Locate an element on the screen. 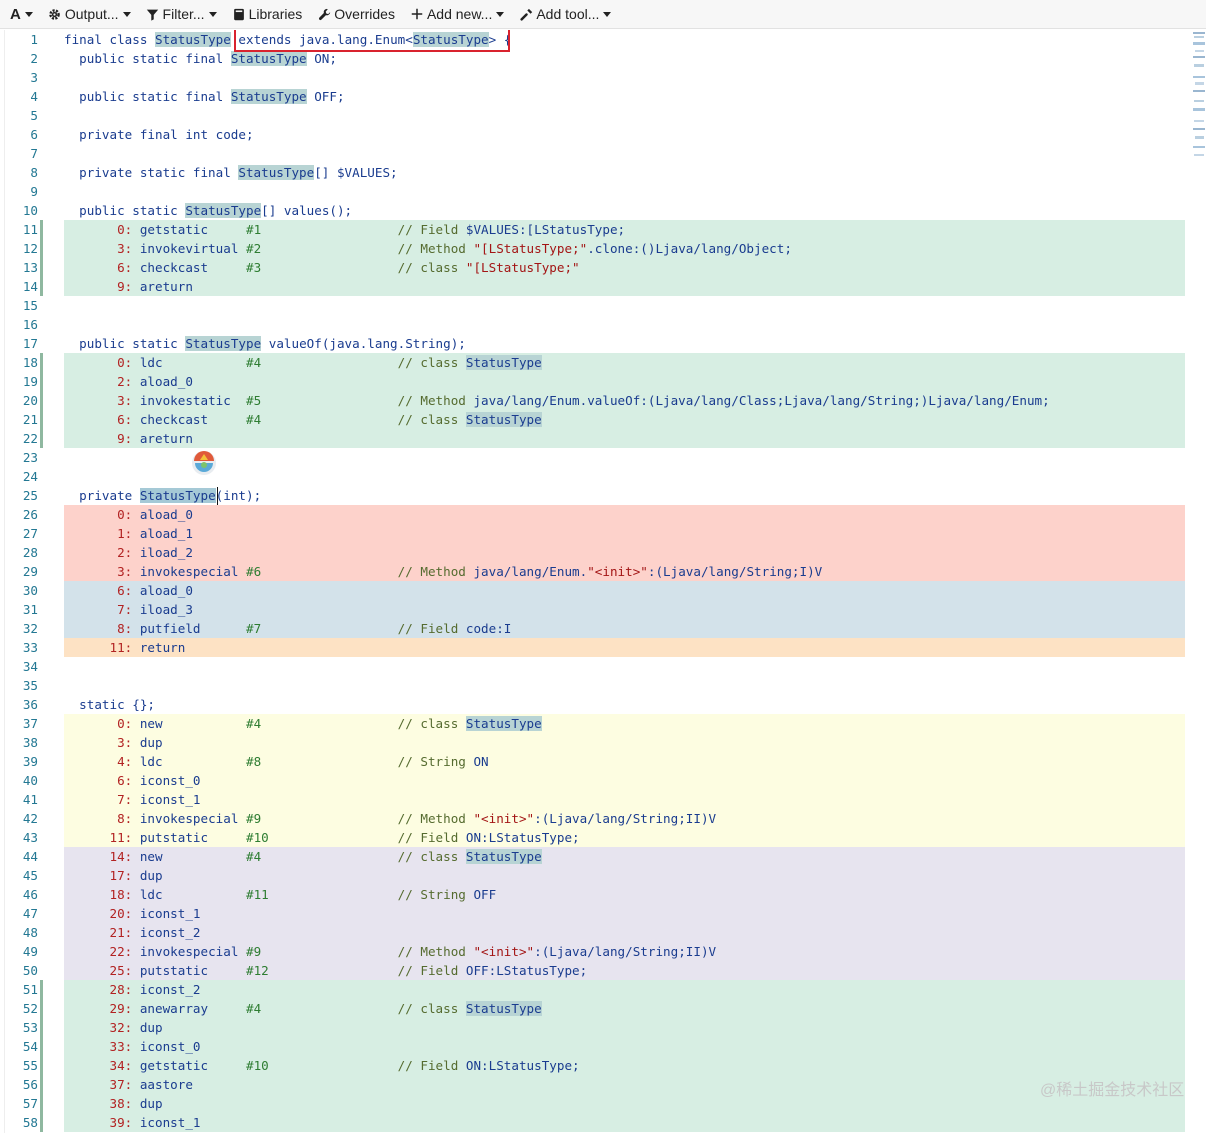 The width and height of the screenshot is (1206, 1133). code-token: .clone:()Ljava/lang/Object; is located at coordinates (689, 248).